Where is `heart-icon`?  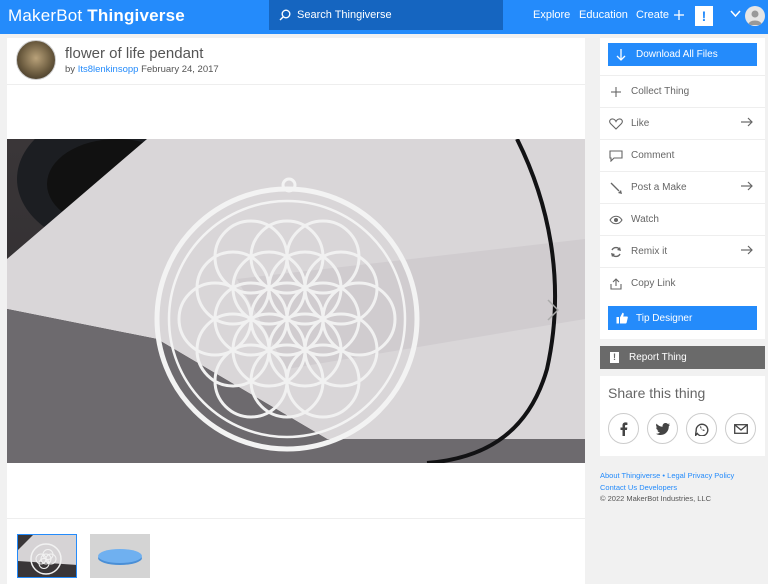
heart-icon is located at coordinates (616, 124).